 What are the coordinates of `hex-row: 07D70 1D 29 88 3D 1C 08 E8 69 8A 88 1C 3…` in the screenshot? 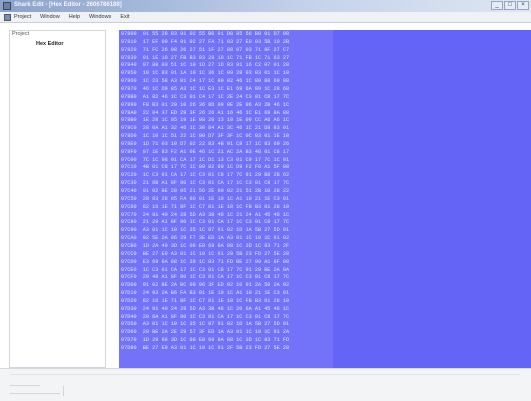 It's located at (227, 340).